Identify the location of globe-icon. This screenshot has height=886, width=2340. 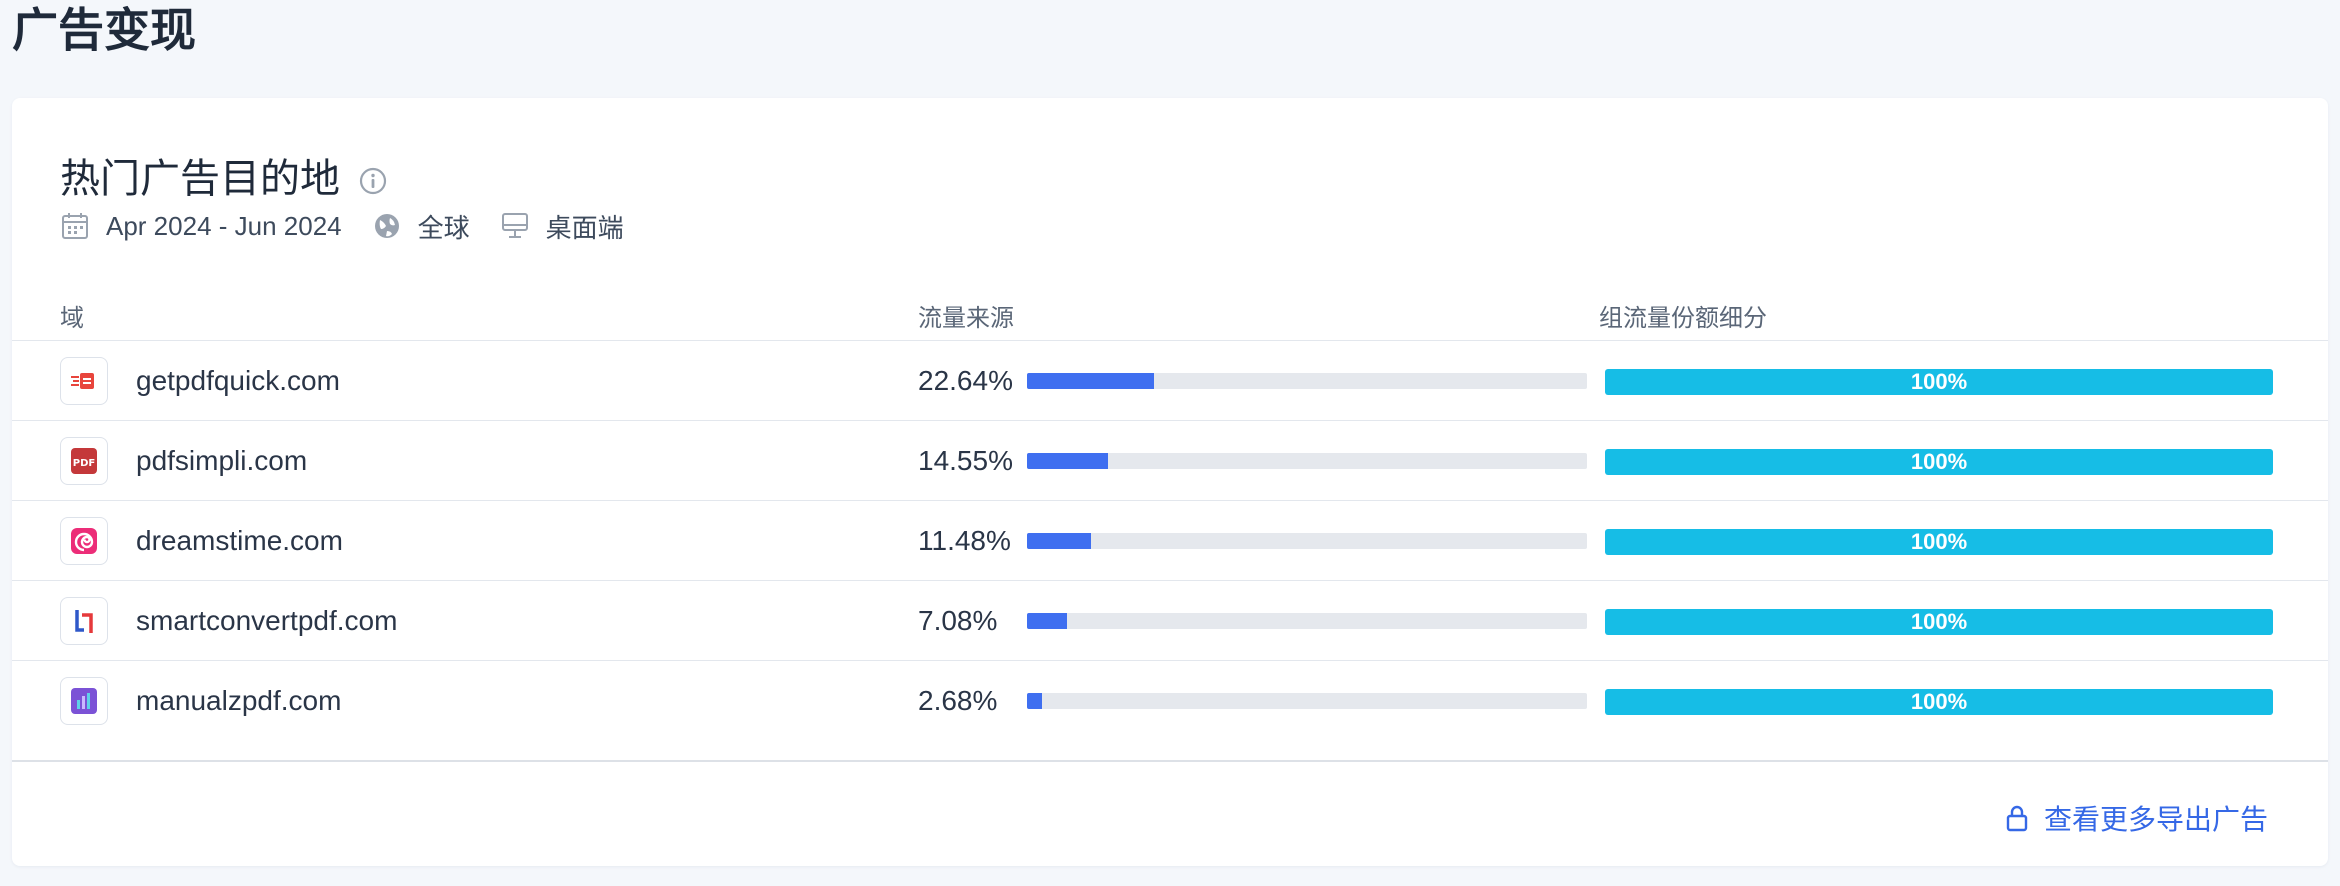
(387, 226).